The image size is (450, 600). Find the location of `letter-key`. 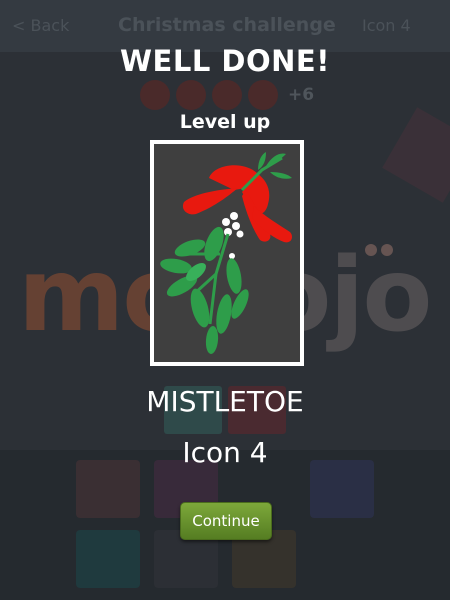

letter-key is located at coordinates (108, 559).